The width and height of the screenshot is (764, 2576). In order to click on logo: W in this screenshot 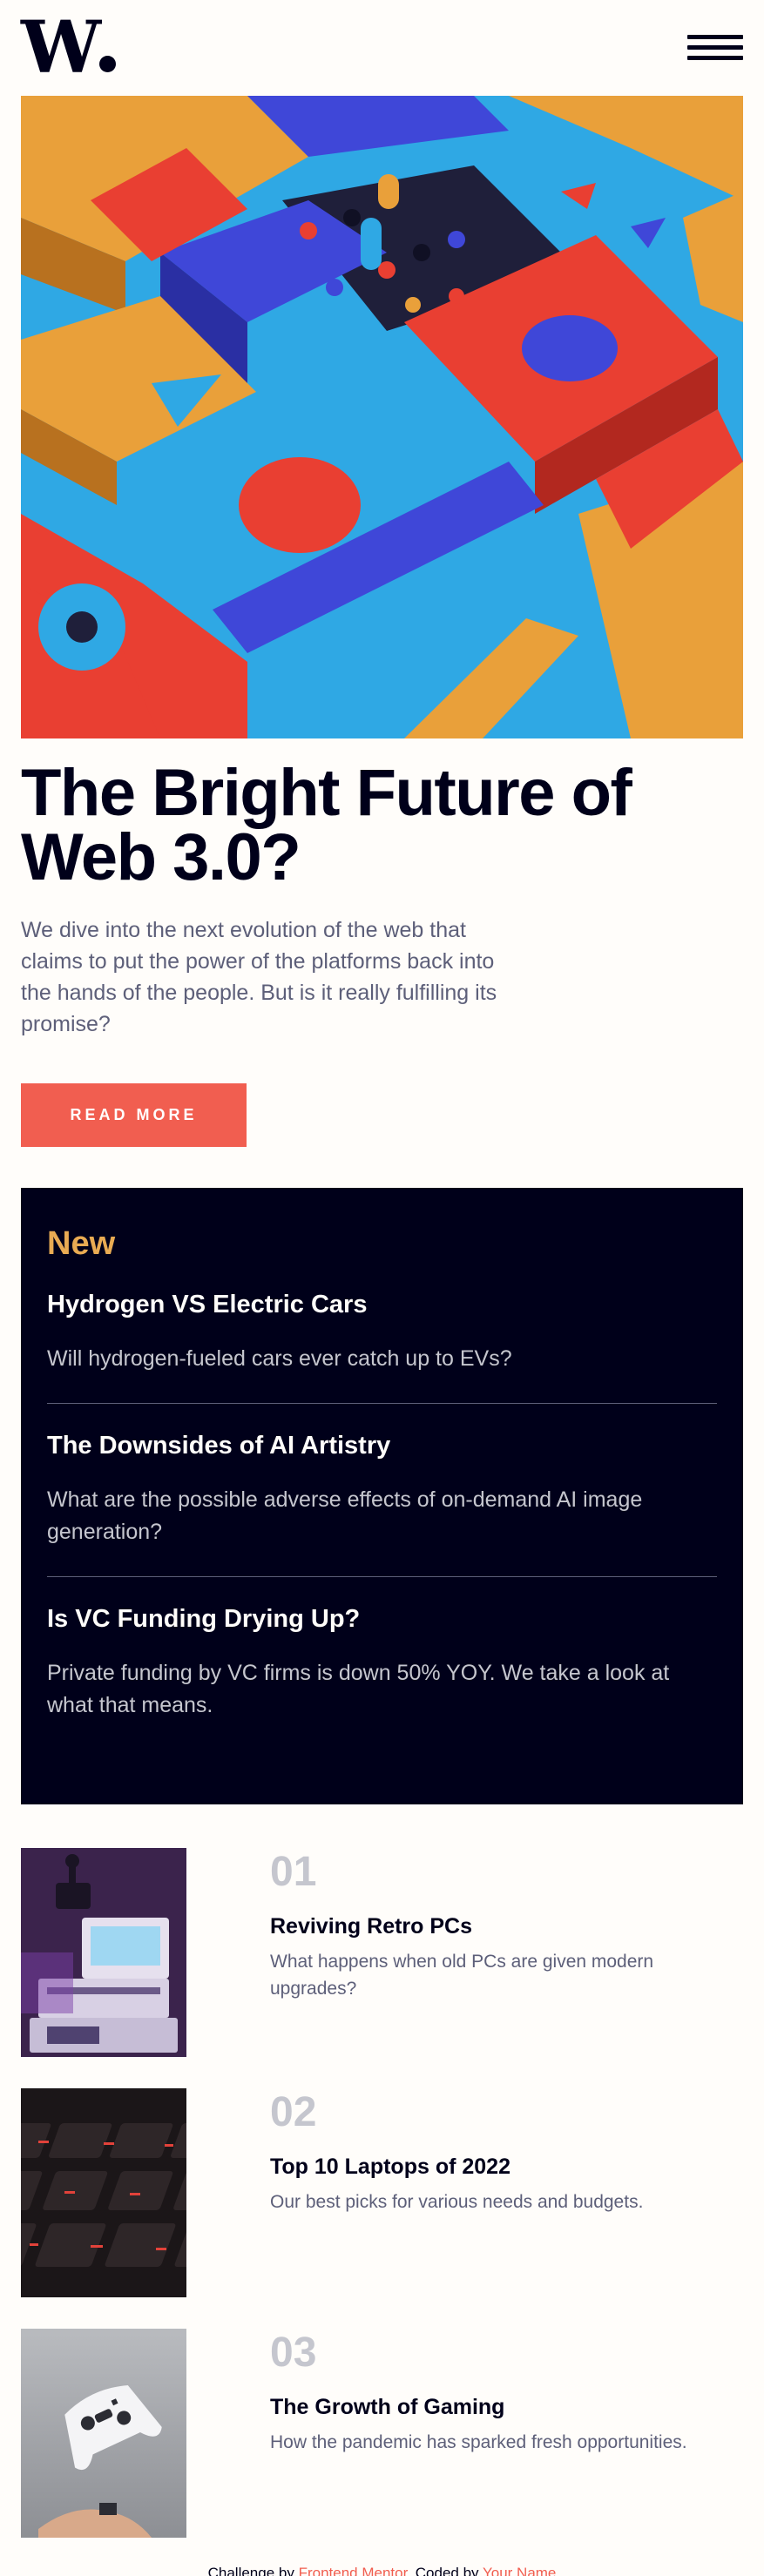, I will do `click(69, 48)`.